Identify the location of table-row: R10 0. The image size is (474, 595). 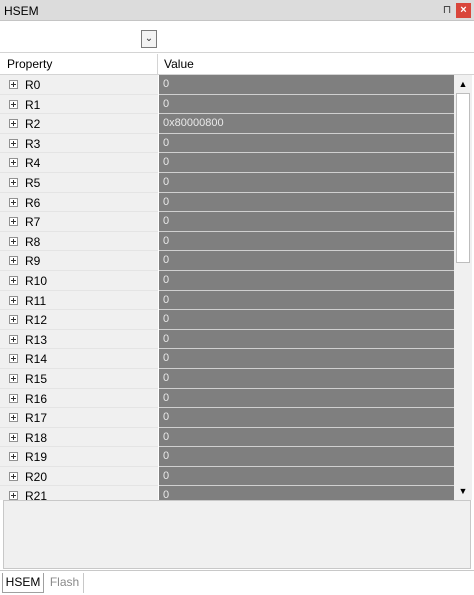
(227, 280).